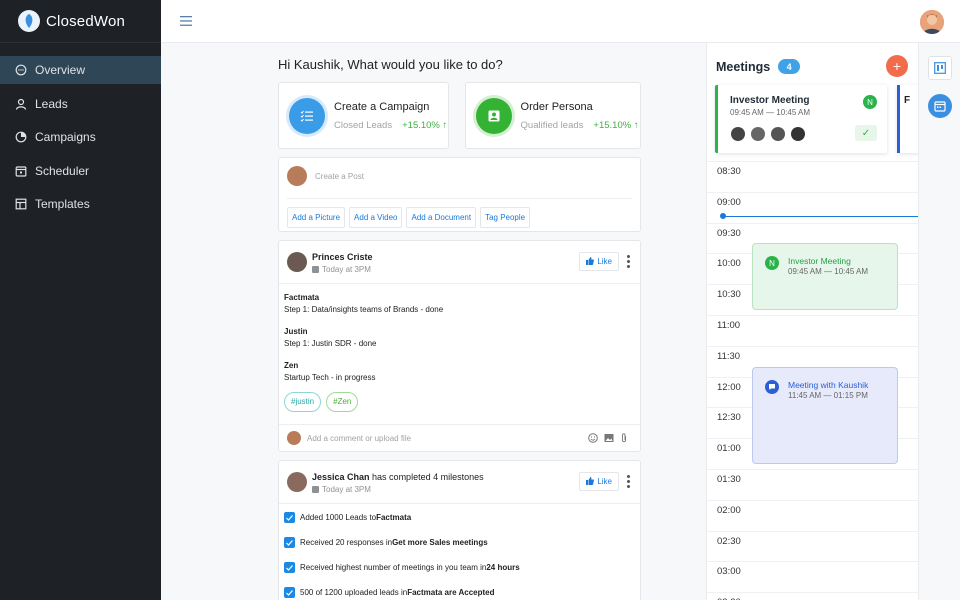 The width and height of the screenshot is (960, 600). Describe the element at coordinates (376, 217) in the screenshot. I see `add-video-button: Add a Video` at that location.